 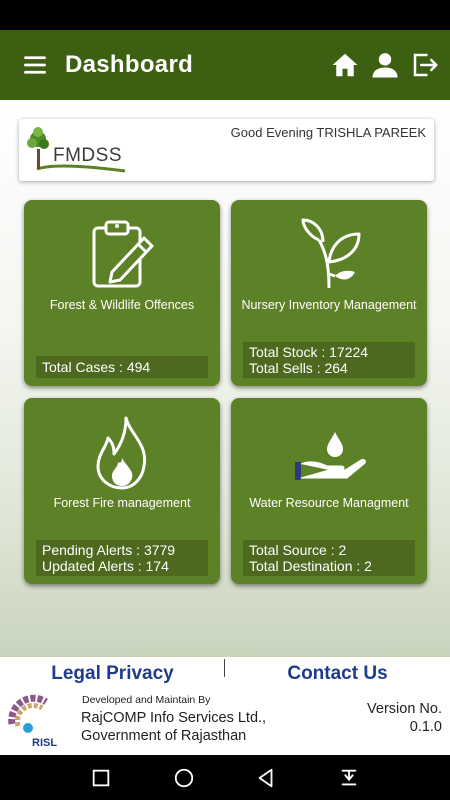 I want to click on logout-icon, so click(x=425, y=65).